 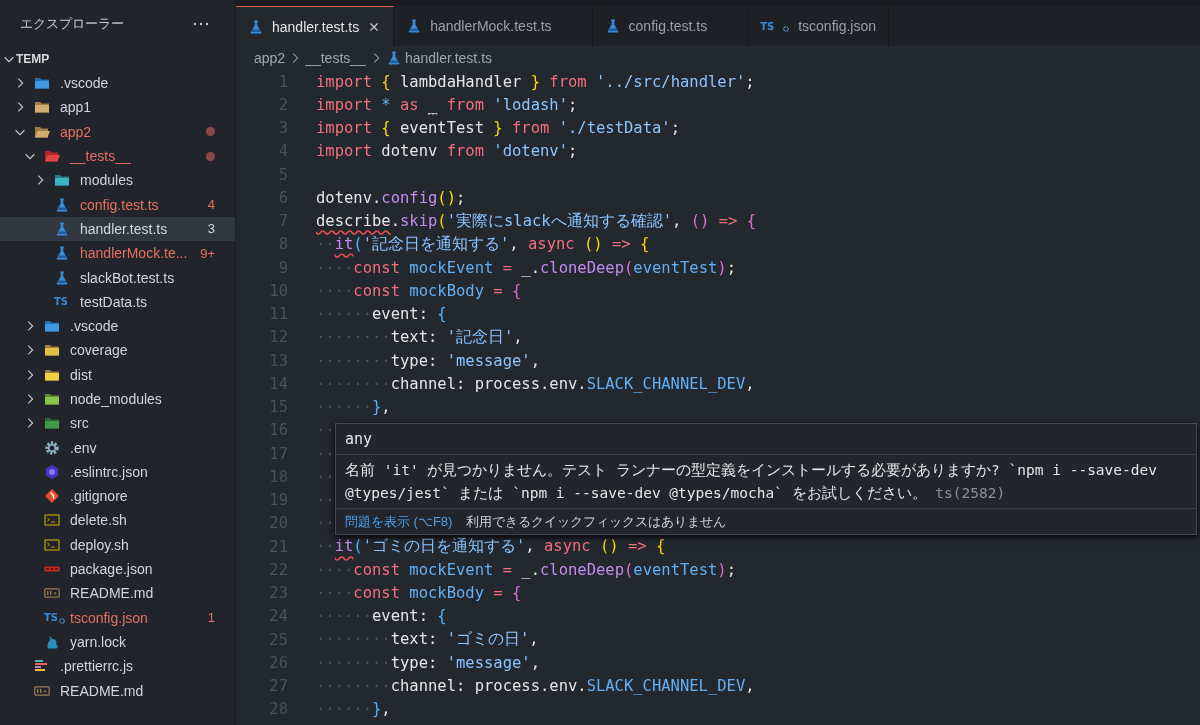 I want to click on tree-item: modules, so click(x=117, y=180).